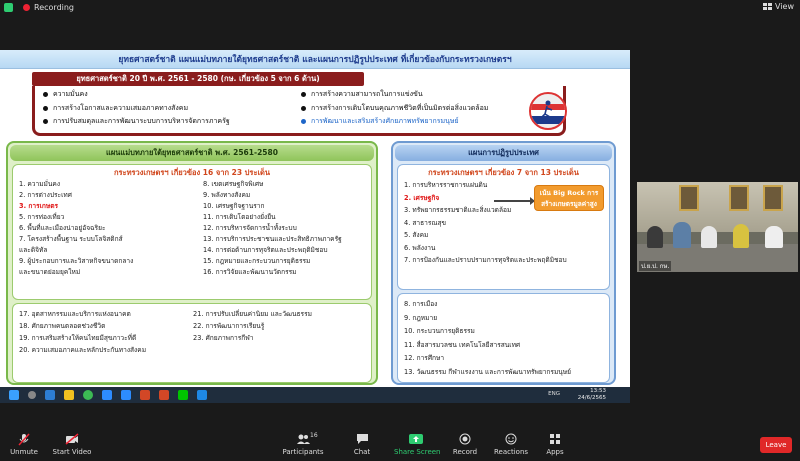  What do you see at coordinates (223, 338) in the screenshot?
I see `list-item: 23. ศักยภาพการกีฬา` at bounding box center [223, 338].